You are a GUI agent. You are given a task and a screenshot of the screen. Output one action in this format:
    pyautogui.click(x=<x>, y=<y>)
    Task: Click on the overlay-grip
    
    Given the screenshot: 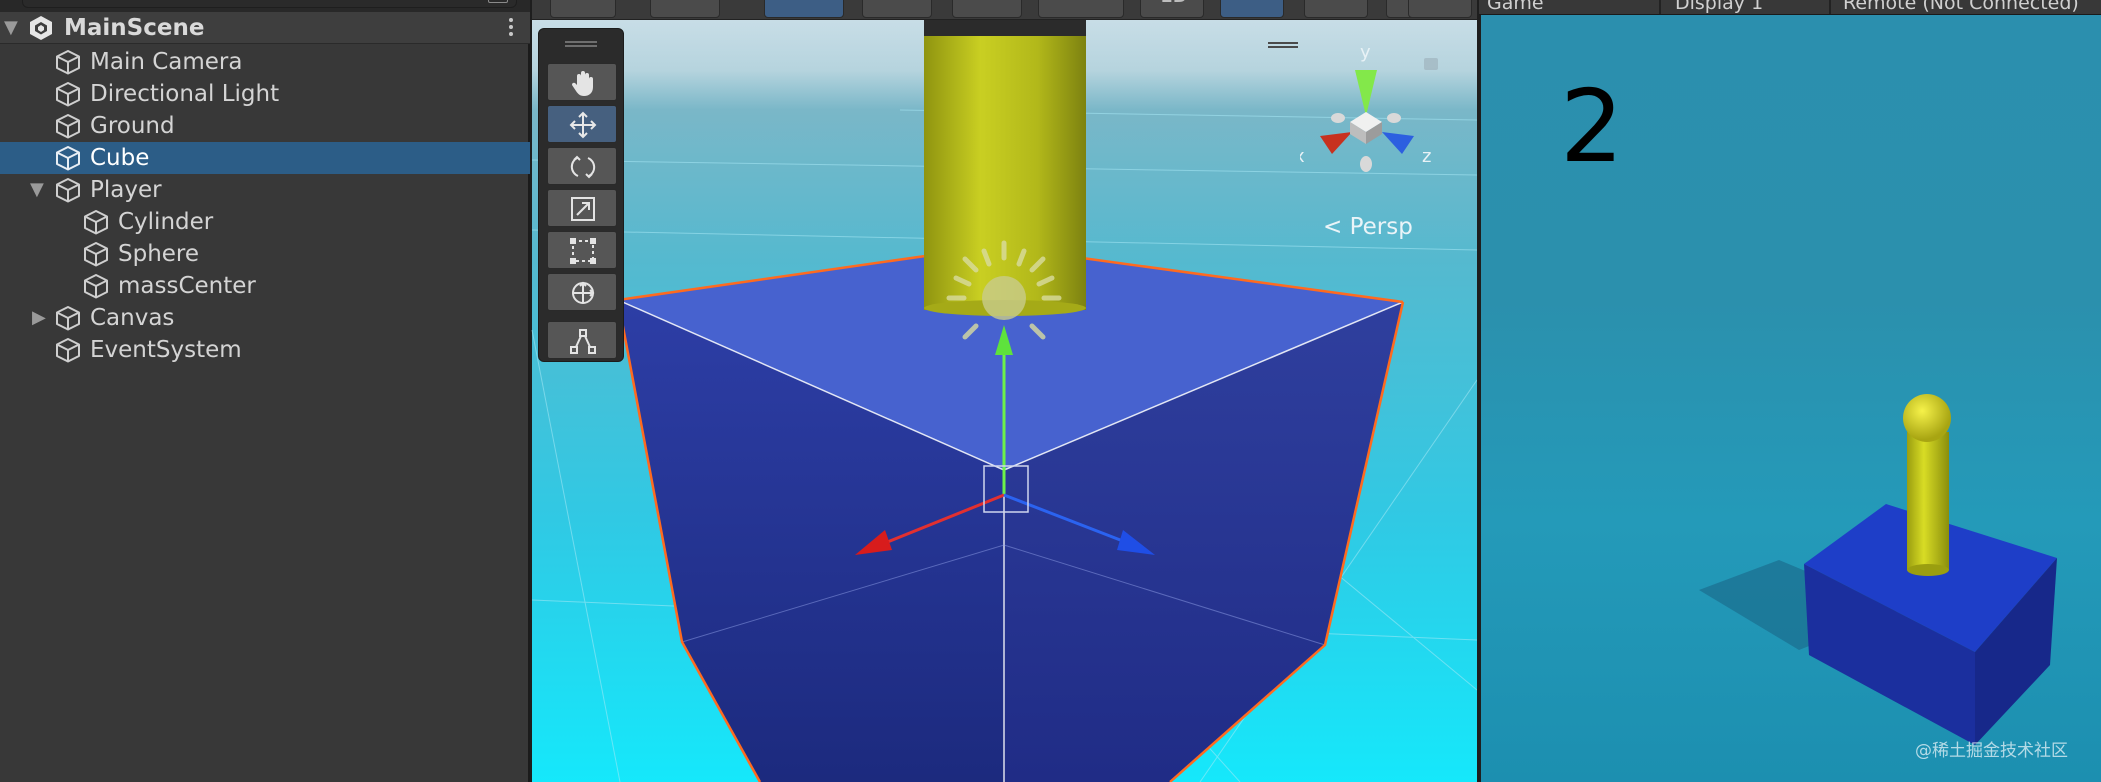 What is the action you would take?
    pyautogui.click(x=581, y=44)
    